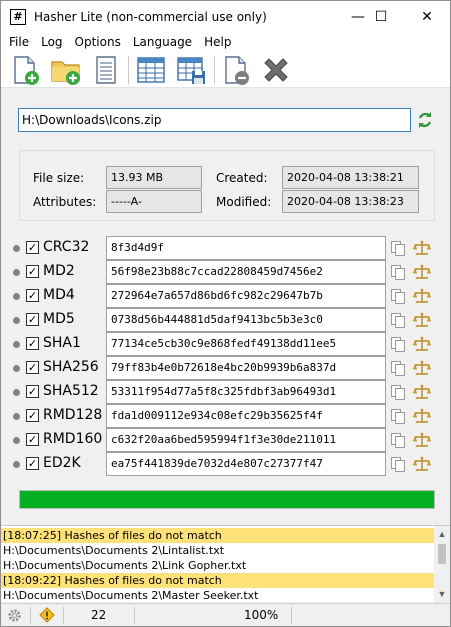 The width and height of the screenshot is (451, 627). What do you see at coordinates (225, 614) in the screenshot?
I see `status-bar: 22 100%` at bounding box center [225, 614].